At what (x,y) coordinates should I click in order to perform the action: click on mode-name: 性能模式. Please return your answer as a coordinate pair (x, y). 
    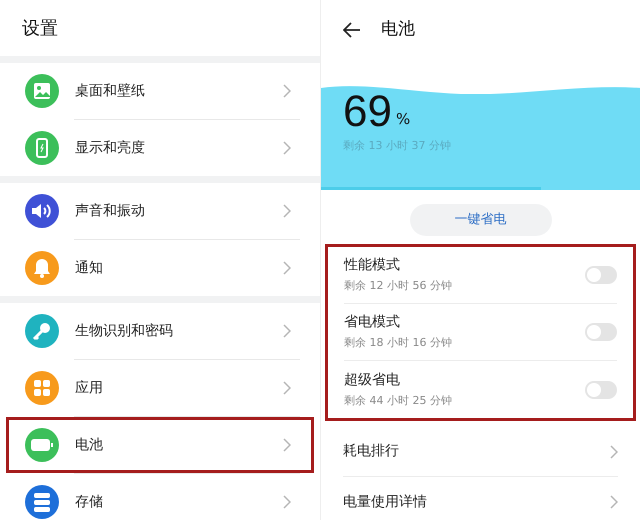
    Looking at the image, I should click on (372, 266).